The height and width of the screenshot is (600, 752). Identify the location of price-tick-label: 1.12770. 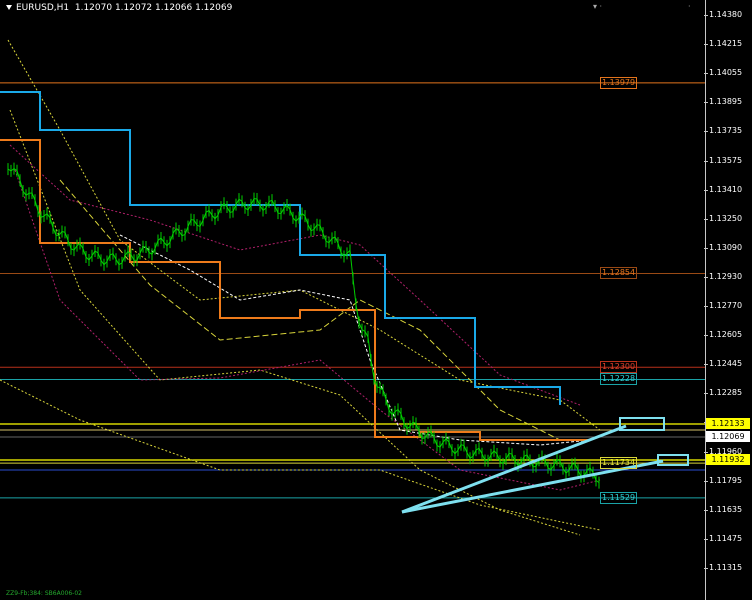
(723, 305).